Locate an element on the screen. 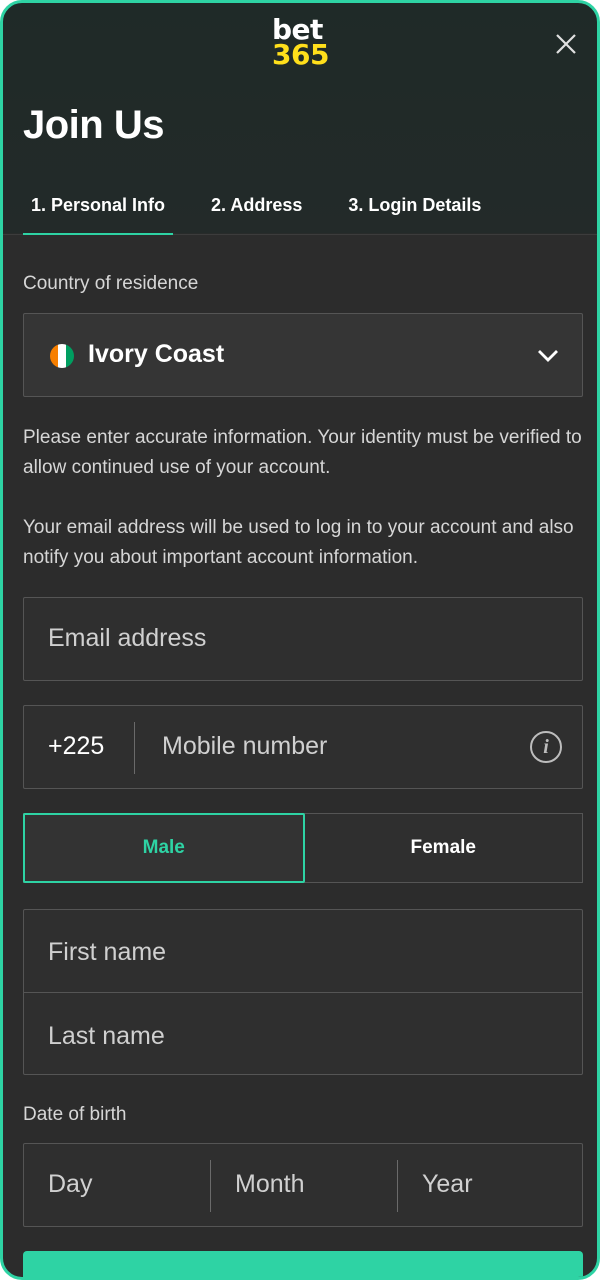 The image size is (600, 1280). tab-login-details: 3. Login Details is located at coordinates (414, 212).